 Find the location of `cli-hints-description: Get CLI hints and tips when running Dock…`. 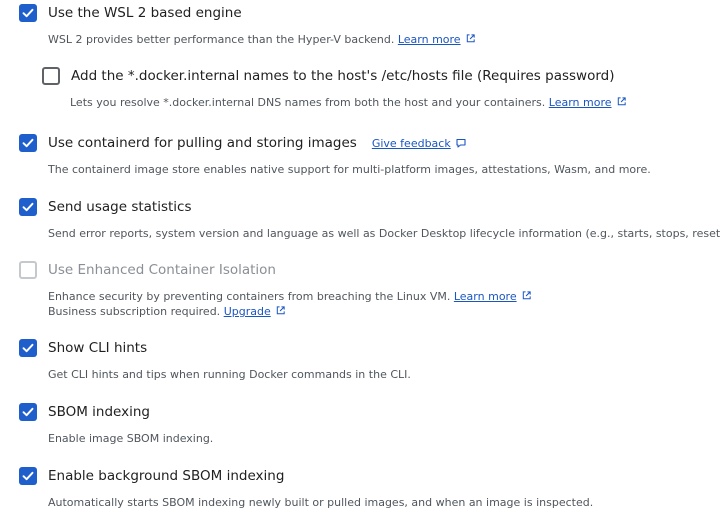

cli-hints-description: Get CLI hints and tips when running Dock… is located at coordinates (229, 374).